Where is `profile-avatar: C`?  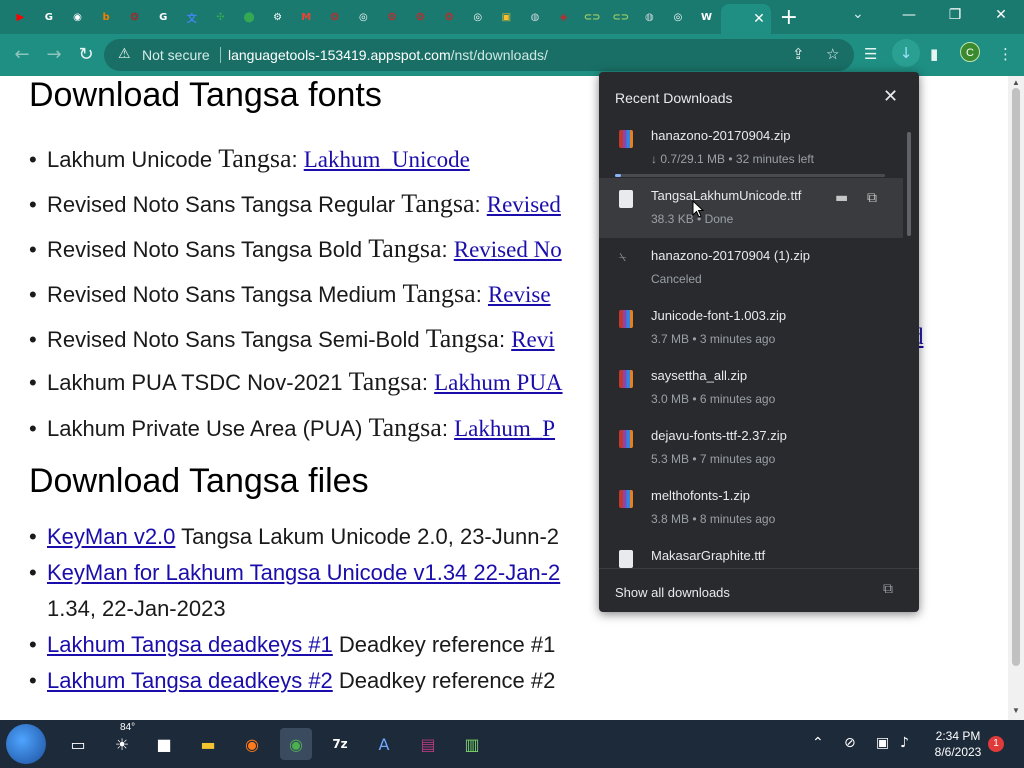 profile-avatar: C is located at coordinates (970, 52).